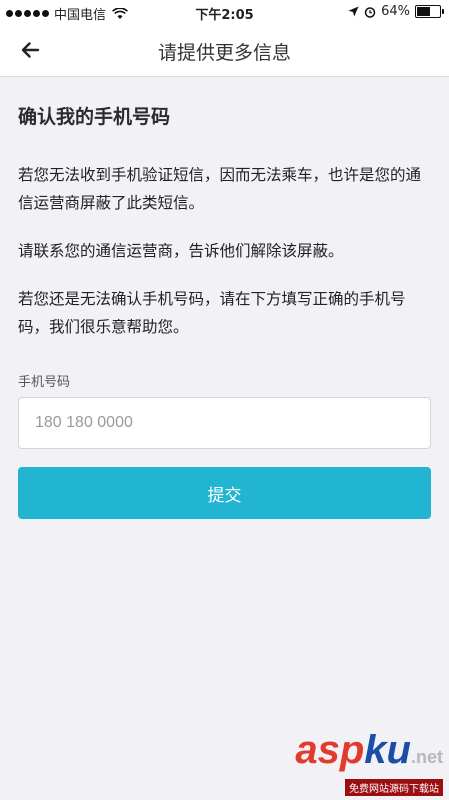 This screenshot has height=800, width=449. I want to click on watermark-logo-text: aspku.net, so click(369, 750).